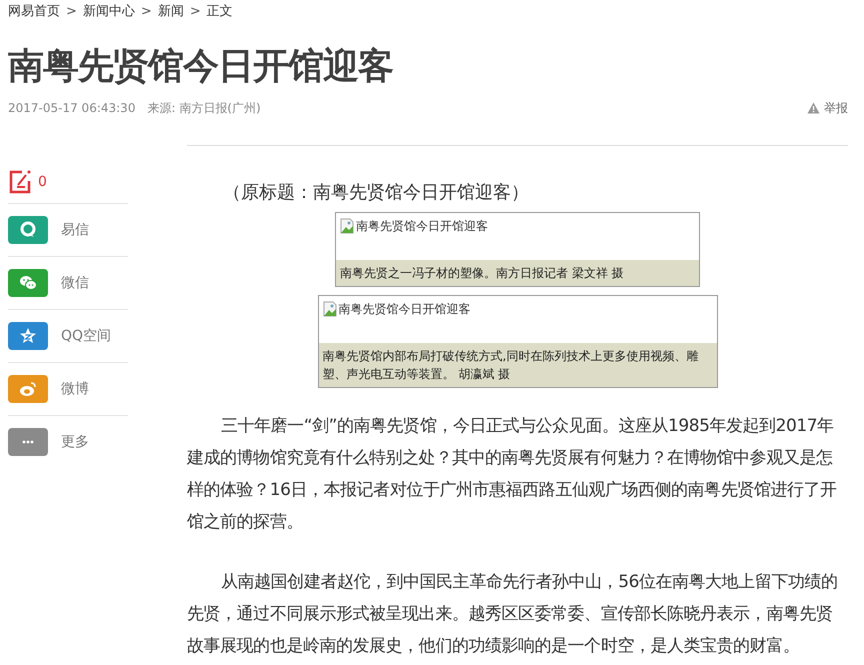 The height and width of the screenshot is (665, 864). Describe the element at coordinates (517, 365) in the screenshot. I see `image-caption: 南粤先贤馆内部布局打破传统方式,同时在陈列技术上更多使用视频、雕塑、声光电互动等装置。 胡瀛斌 摄` at that location.